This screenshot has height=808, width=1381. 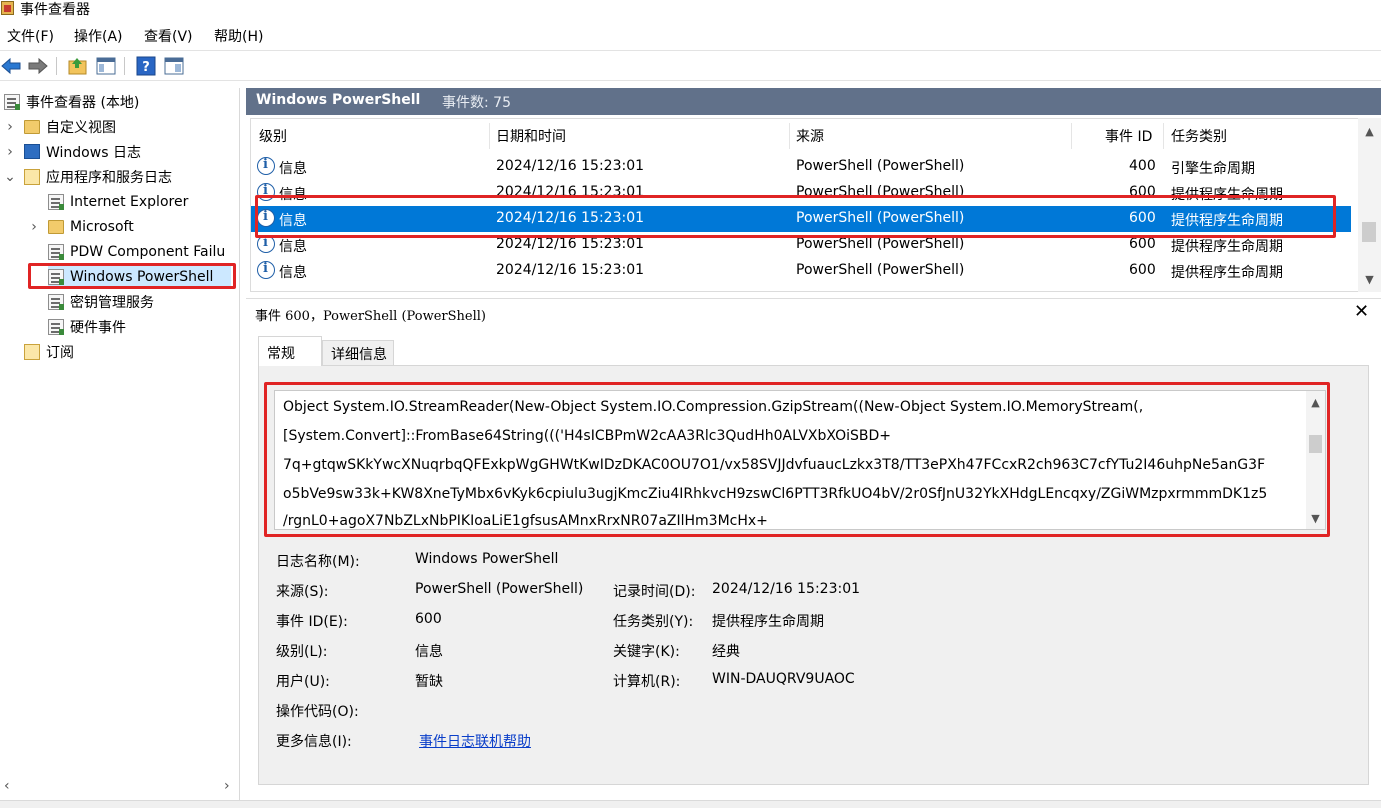 I want to click on event-viewer-icon, so click(x=7, y=8).